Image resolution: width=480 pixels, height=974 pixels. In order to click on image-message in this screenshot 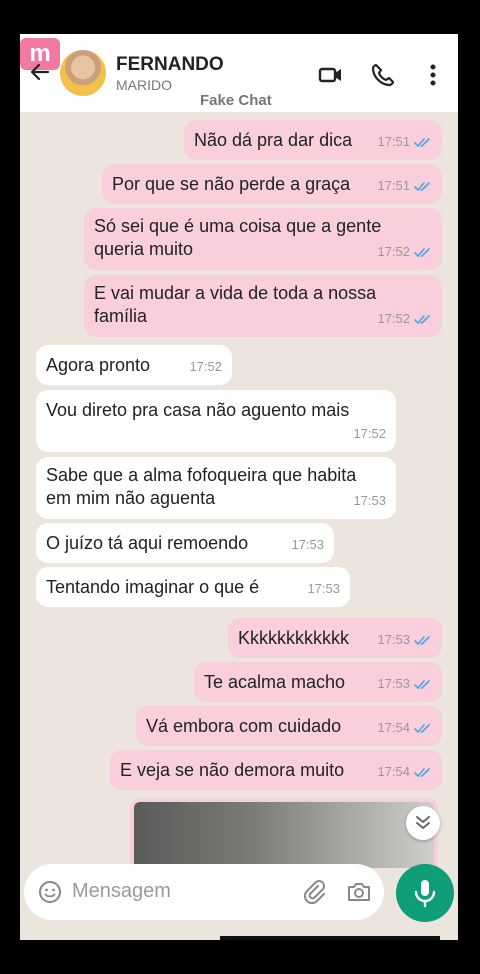, I will do `click(284, 833)`.